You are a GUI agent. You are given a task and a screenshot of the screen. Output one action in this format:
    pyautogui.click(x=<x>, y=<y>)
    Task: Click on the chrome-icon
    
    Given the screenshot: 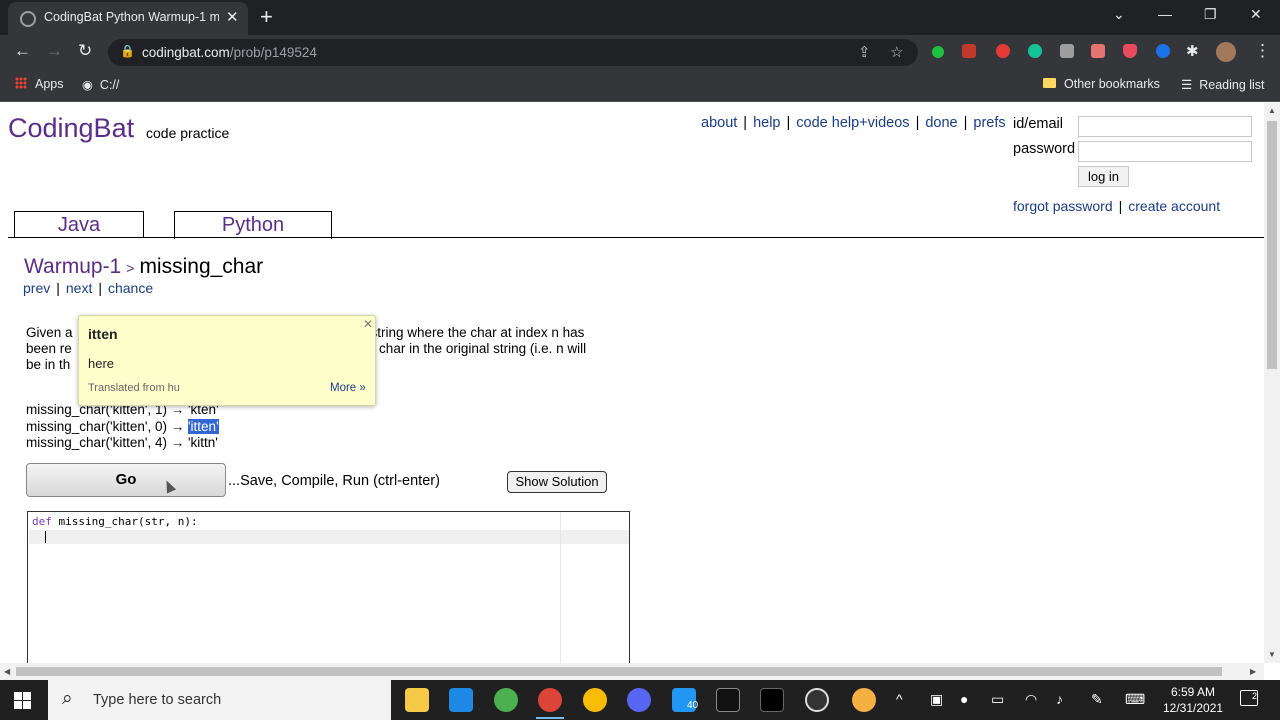 What is the action you would take?
    pyautogui.click(x=506, y=700)
    